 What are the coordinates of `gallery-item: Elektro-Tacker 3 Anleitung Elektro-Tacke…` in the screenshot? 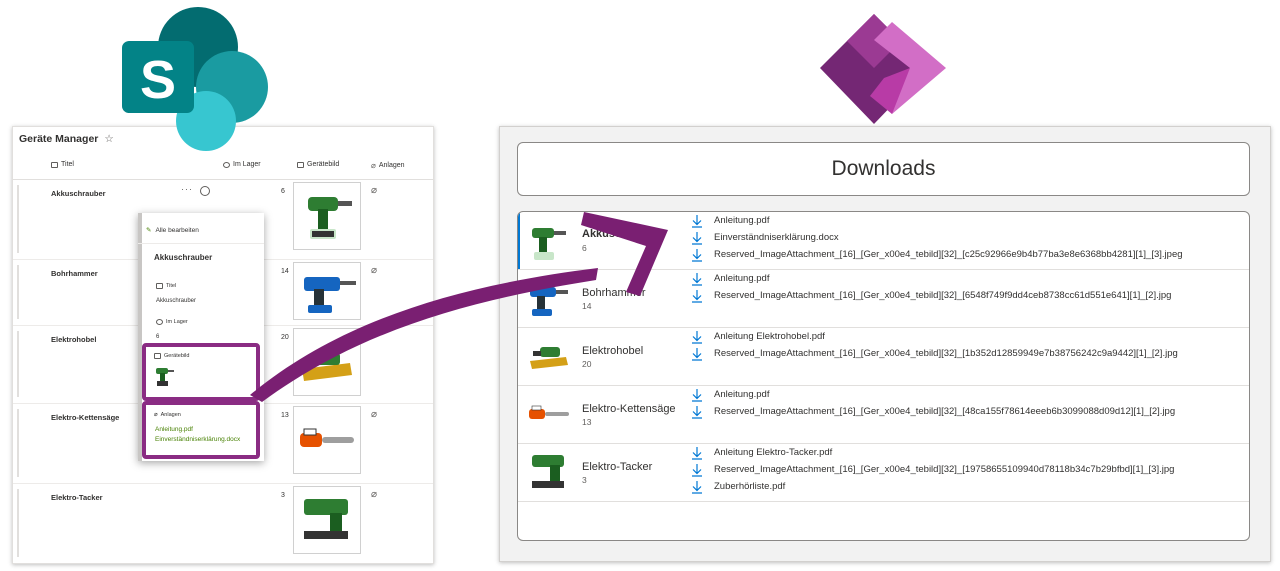 It's located at (883, 472).